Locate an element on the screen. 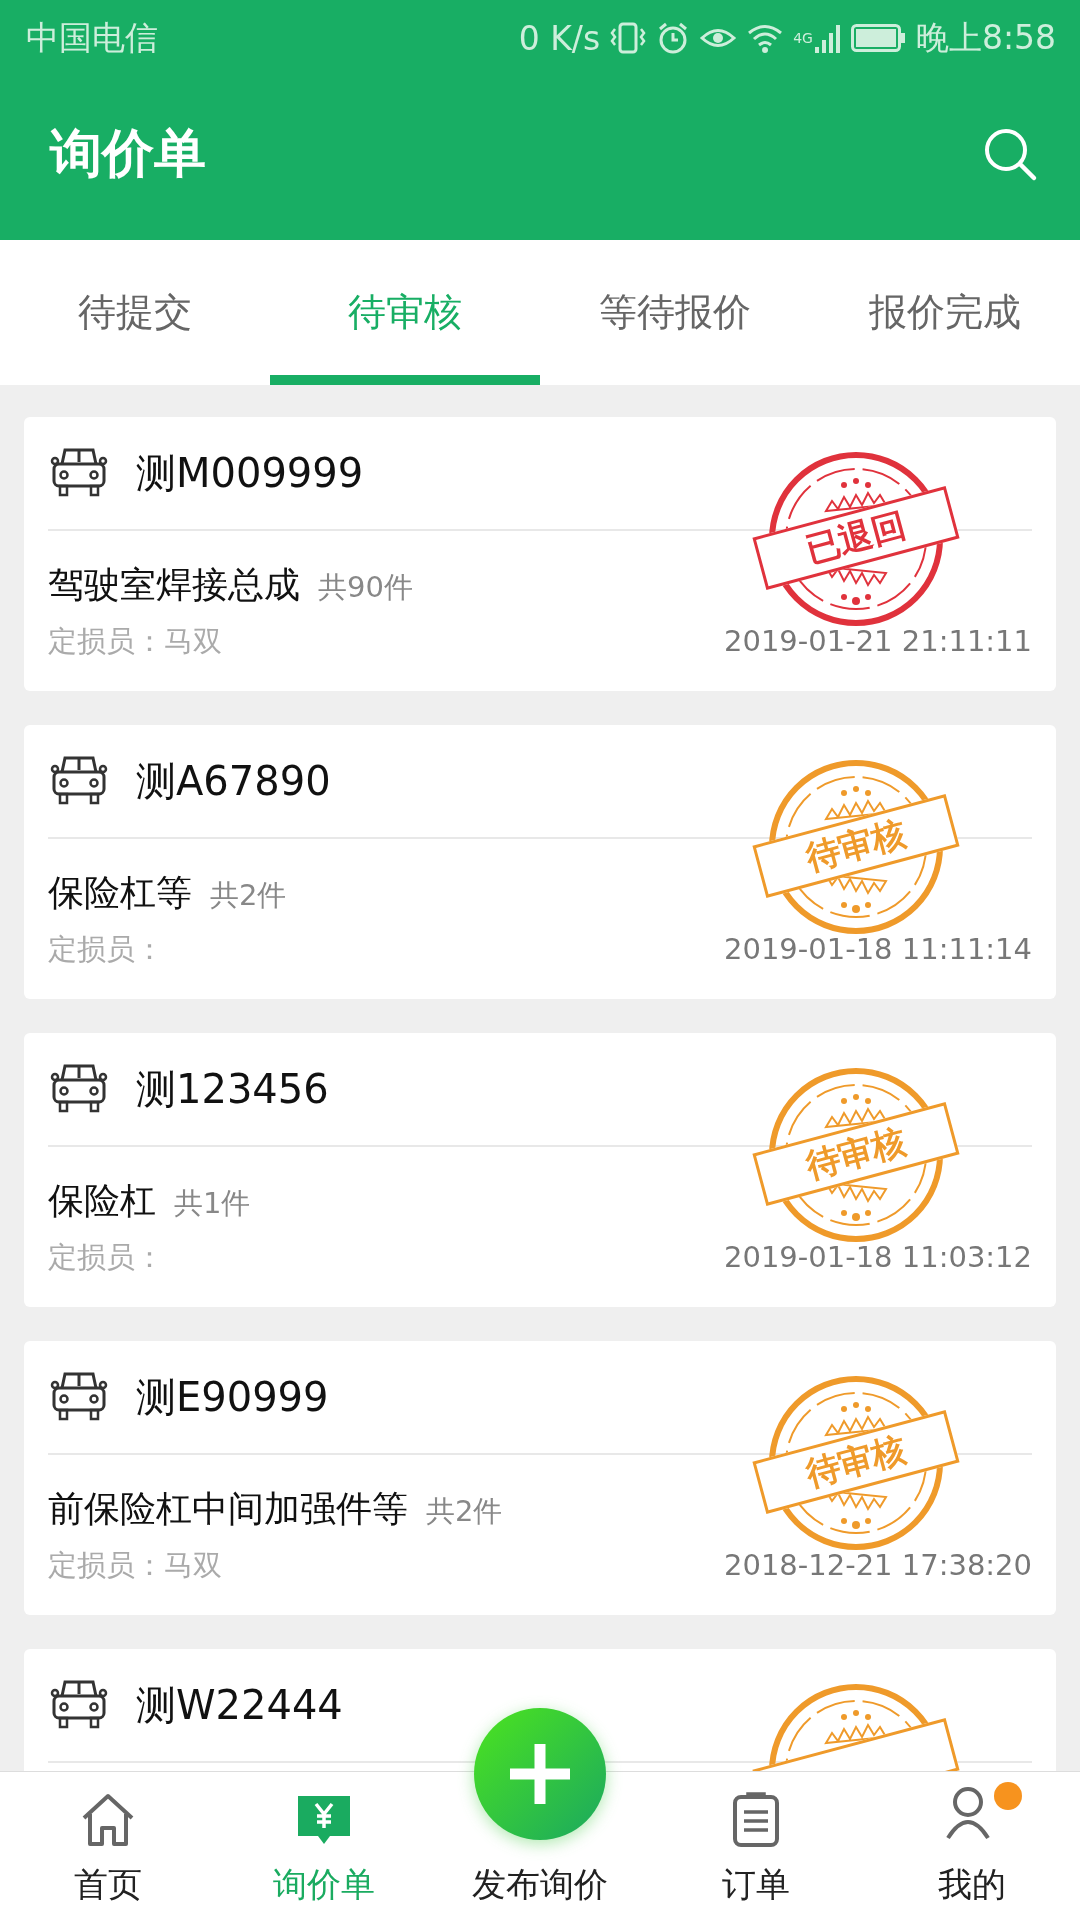  submit-time: 2019-01-18 11:11:14 is located at coordinates (878, 949).